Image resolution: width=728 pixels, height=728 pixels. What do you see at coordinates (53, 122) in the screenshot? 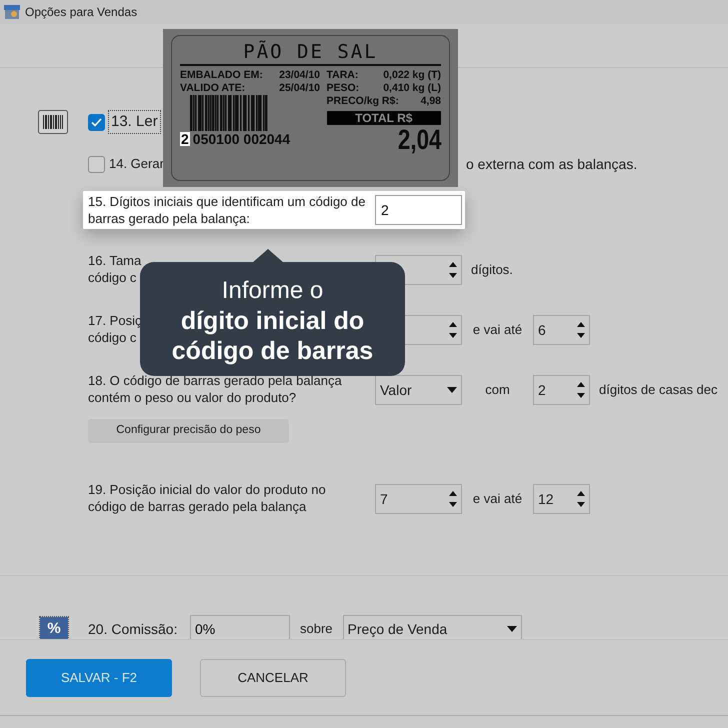
I see `barcode-icon` at bounding box center [53, 122].